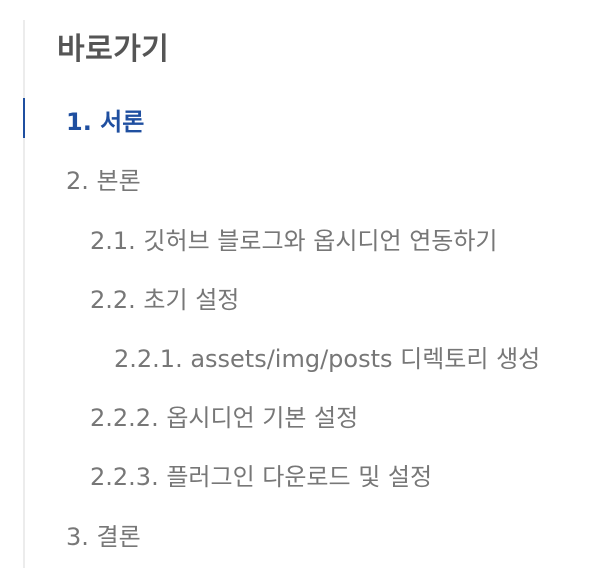 The height and width of the screenshot is (576, 616). I want to click on toc-item-create-posts-directory: 2.2.1. assets/img/posts 디렉토리 생성, so click(327, 356).